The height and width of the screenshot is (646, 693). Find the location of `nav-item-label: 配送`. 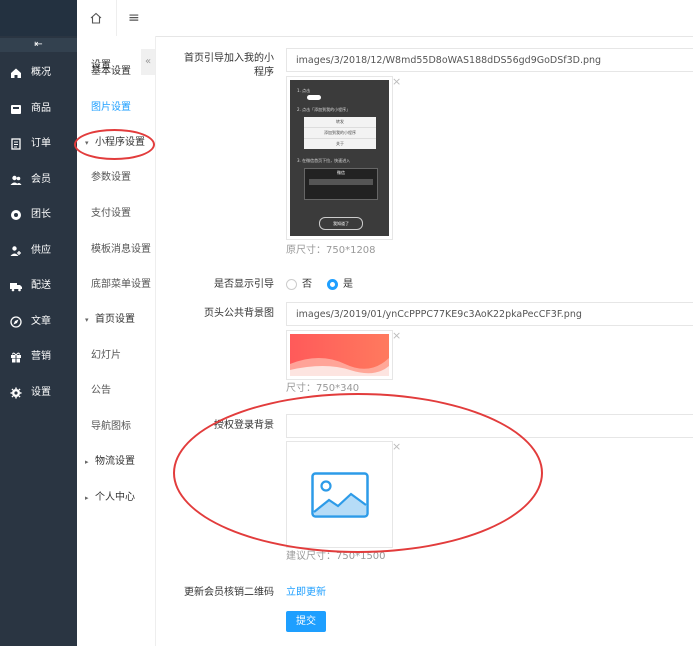

nav-item-label: 配送 is located at coordinates (41, 285).